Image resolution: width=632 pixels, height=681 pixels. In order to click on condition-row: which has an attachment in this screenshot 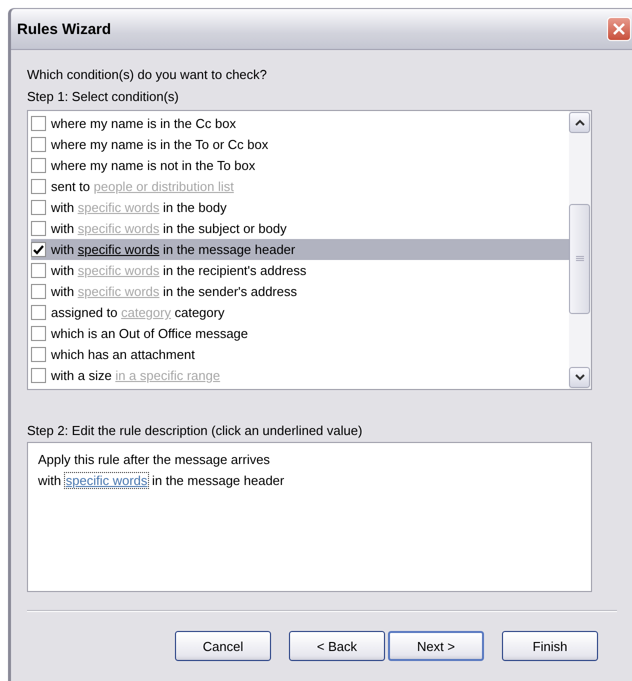, I will do `click(300, 354)`.